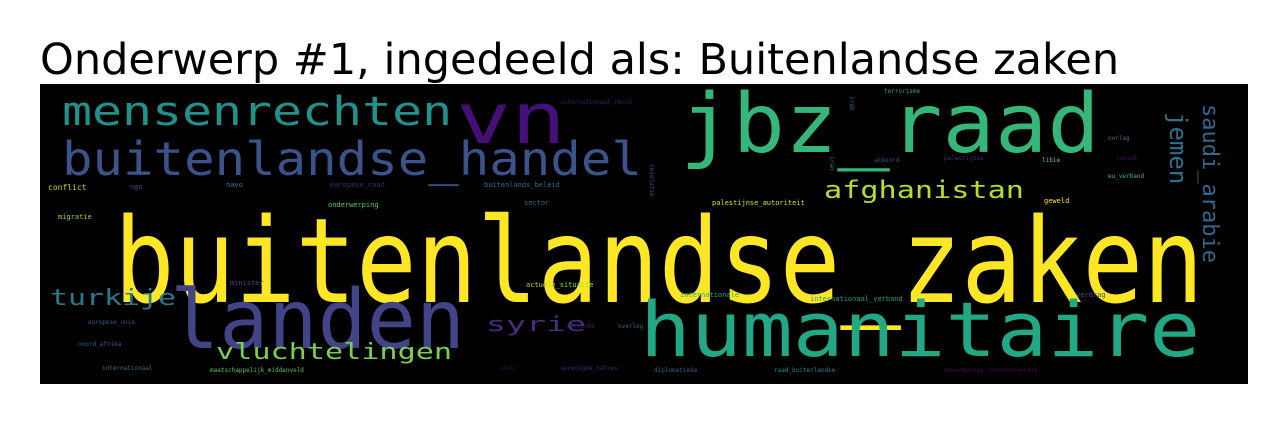  What do you see at coordinates (1178, 148) in the screenshot?
I see `word-jemen: jemen` at bounding box center [1178, 148].